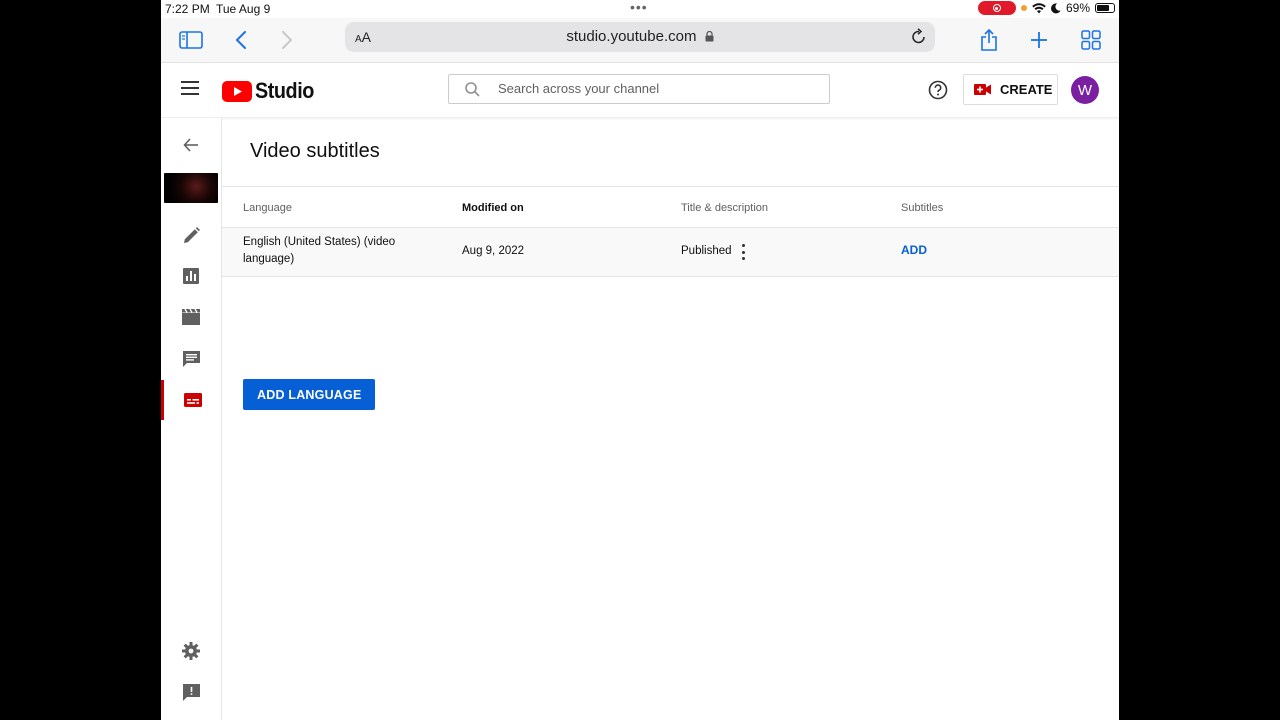  Describe the element at coordinates (493, 251) in the screenshot. I see `modified-on-cell: Aug 9, 2022` at that location.